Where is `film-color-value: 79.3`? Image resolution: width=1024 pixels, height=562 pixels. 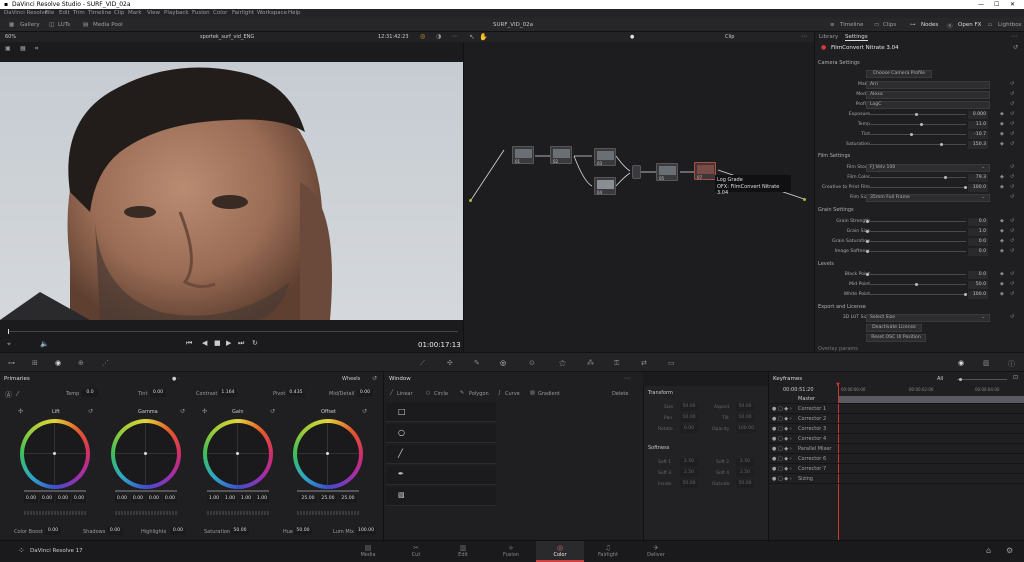
film-color-value: 79.3 is located at coordinates (978, 178).